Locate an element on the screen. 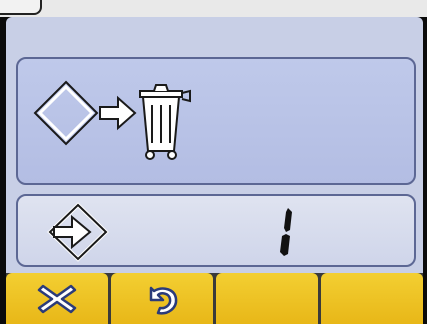 The height and width of the screenshot is (324, 427). seven-segment-digit is located at coordinates (286, 232).